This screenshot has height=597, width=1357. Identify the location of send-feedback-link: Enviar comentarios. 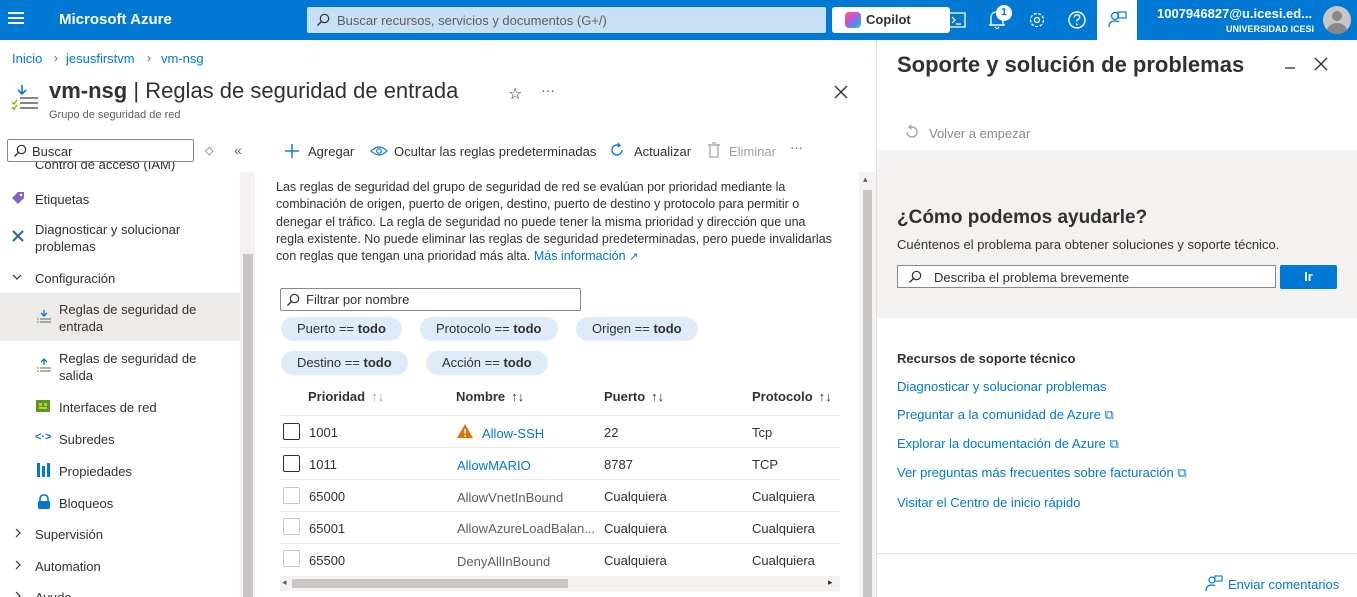
(1283, 584).